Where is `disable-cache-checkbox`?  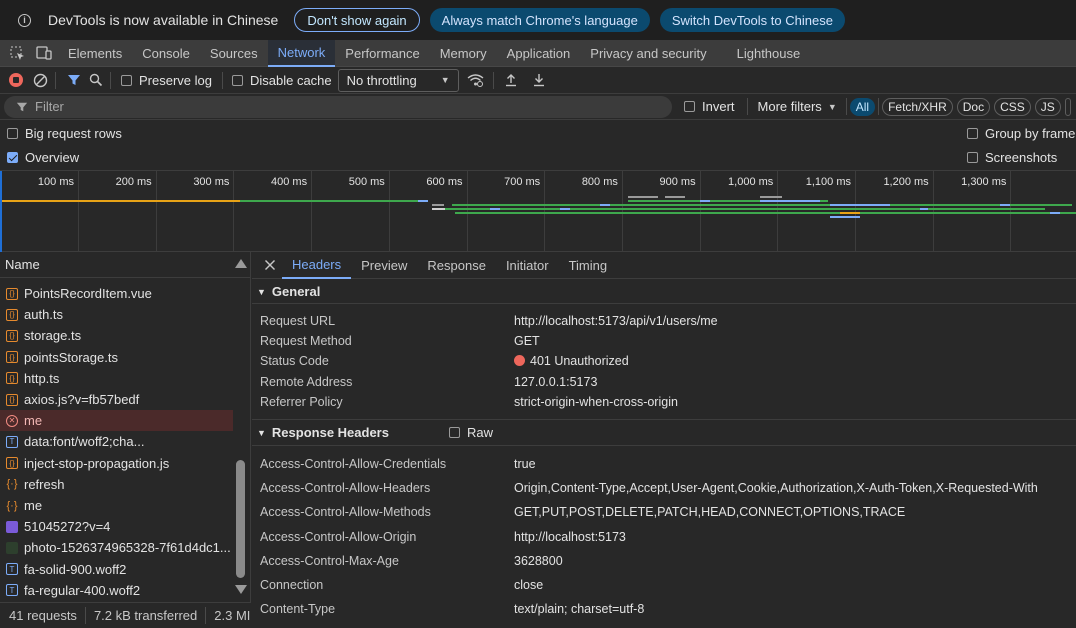 disable-cache-checkbox is located at coordinates (237, 80).